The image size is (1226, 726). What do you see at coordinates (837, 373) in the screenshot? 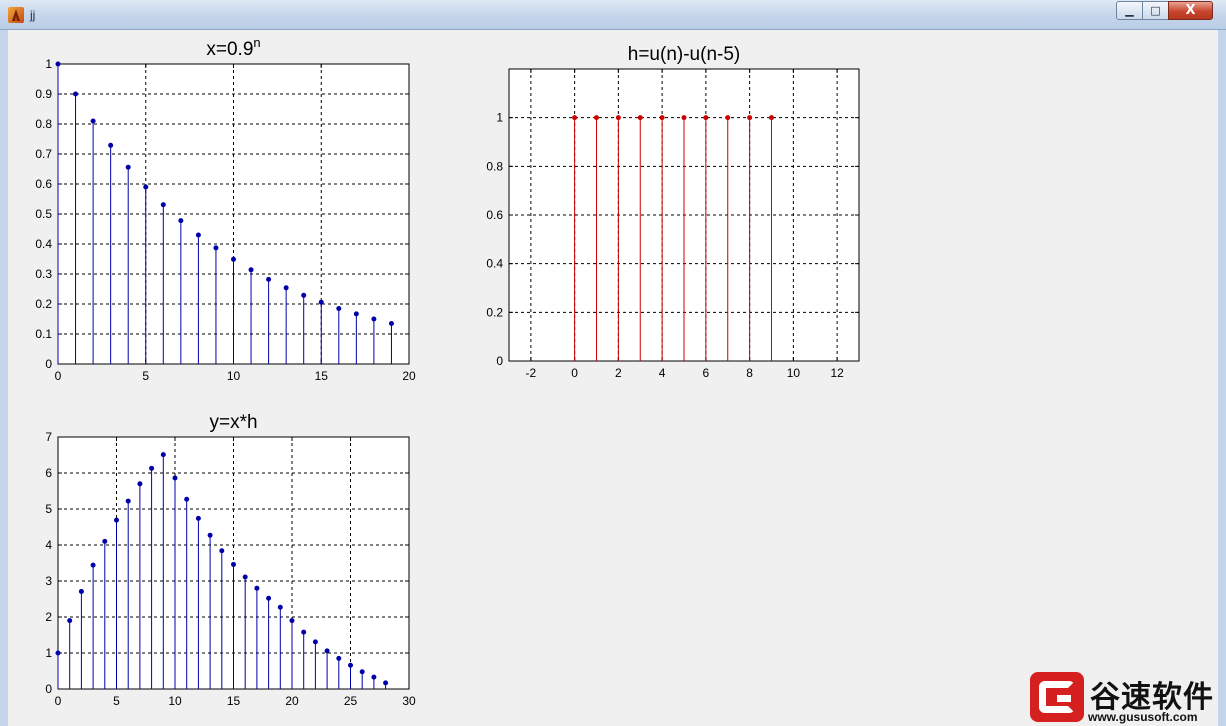
I see `x-tick-label: 12` at bounding box center [837, 373].